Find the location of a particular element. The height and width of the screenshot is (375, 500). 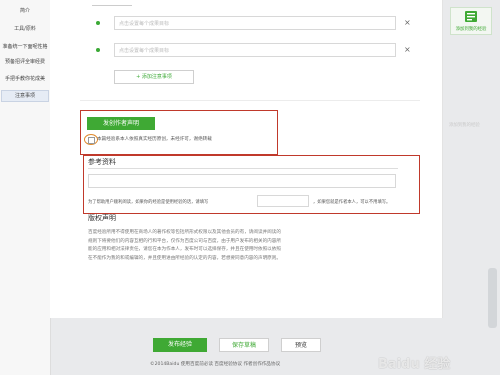

sidebar-item-notes: 注意事项 is located at coordinates (25, 96).